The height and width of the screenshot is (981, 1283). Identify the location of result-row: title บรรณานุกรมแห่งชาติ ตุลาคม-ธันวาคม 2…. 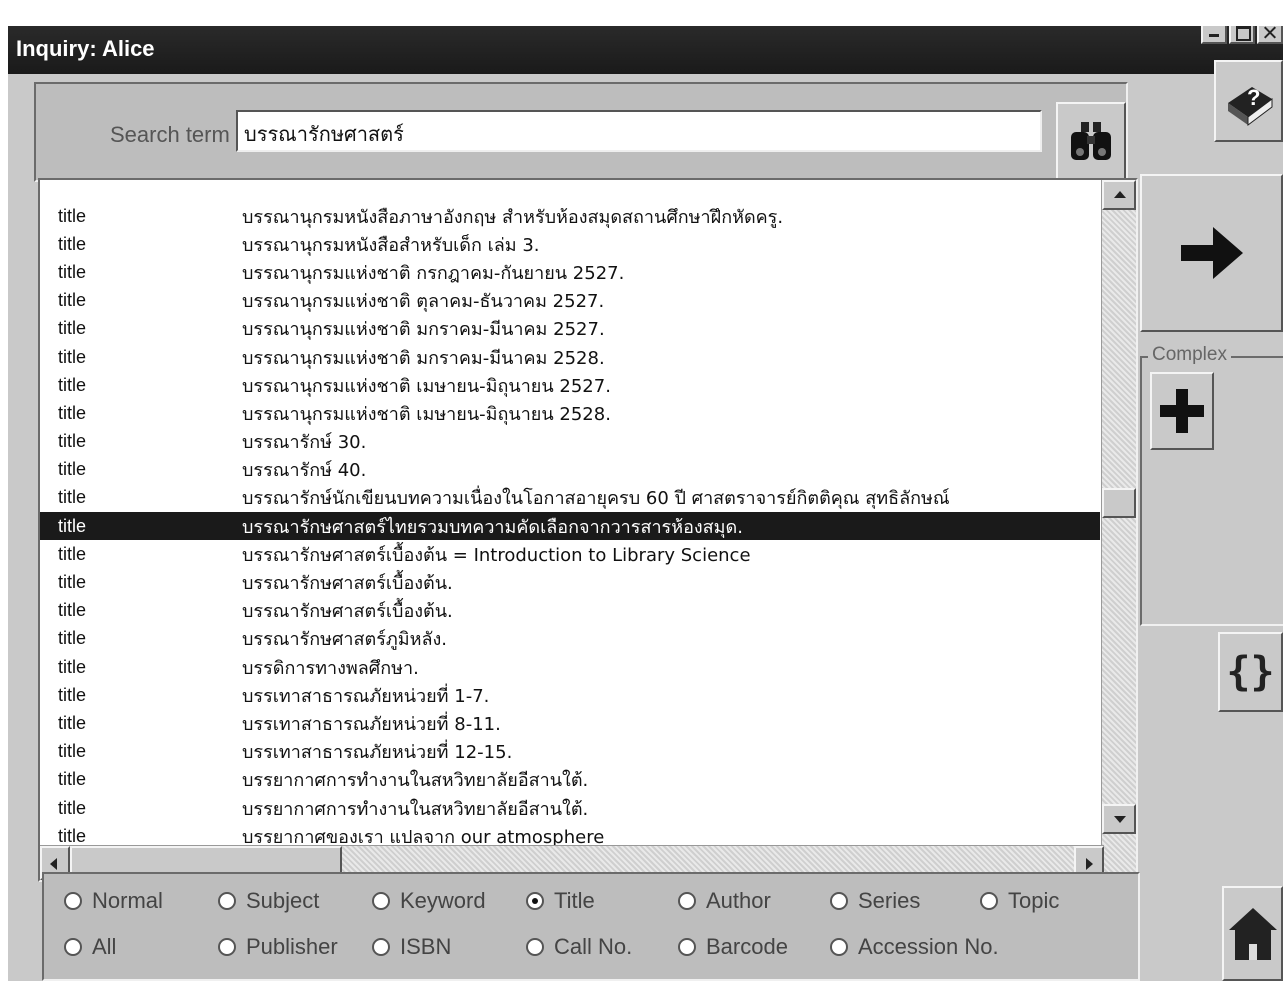
(570, 301).